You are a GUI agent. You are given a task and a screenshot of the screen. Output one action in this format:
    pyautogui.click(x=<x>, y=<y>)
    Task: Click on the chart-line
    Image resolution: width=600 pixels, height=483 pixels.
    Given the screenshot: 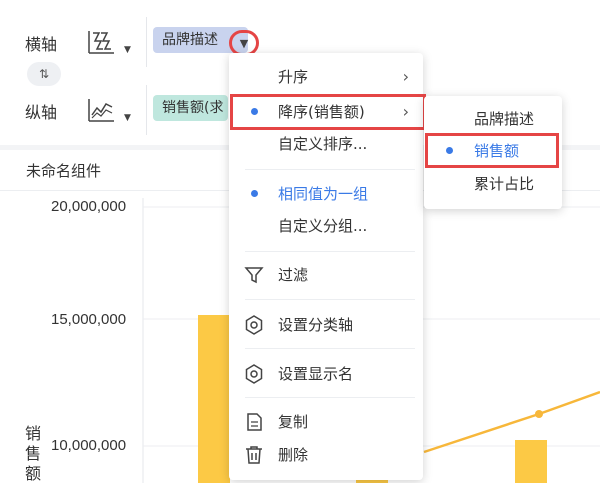 What is the action you would take?
    pyautogui.click(x=511, y=422)
    